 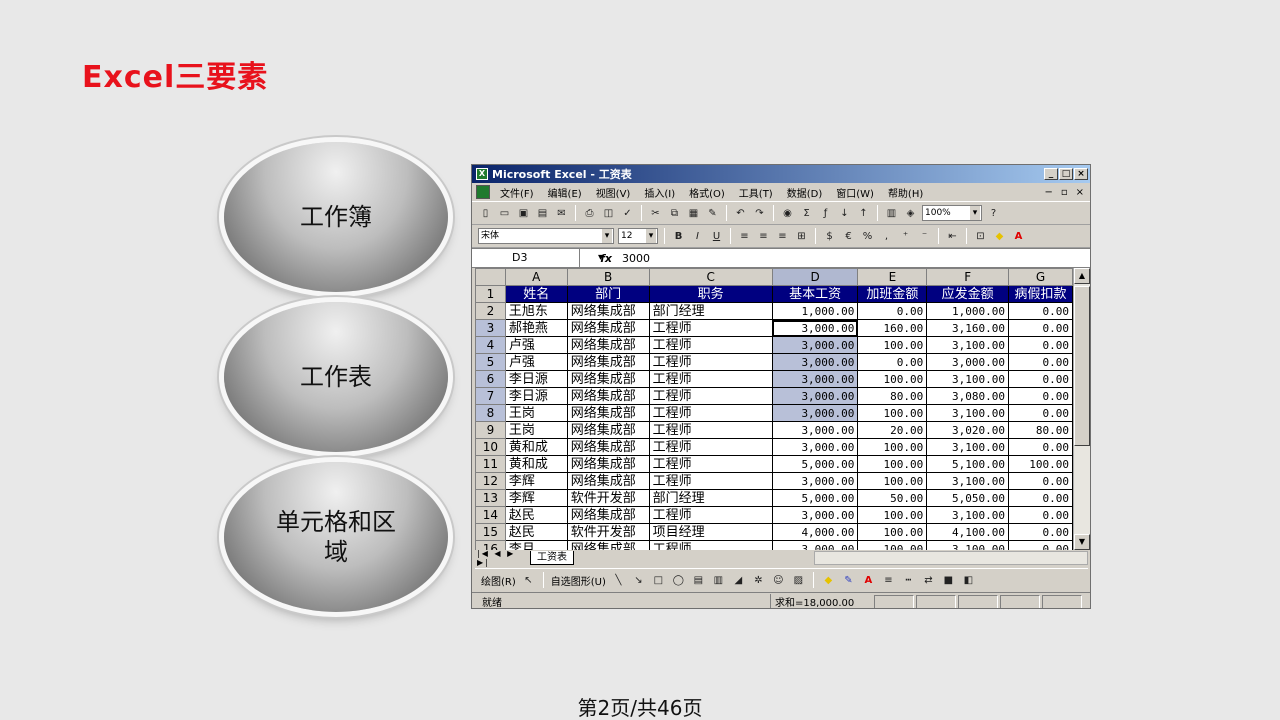 I want to click on column-header: F, so click(x=968, y=277).